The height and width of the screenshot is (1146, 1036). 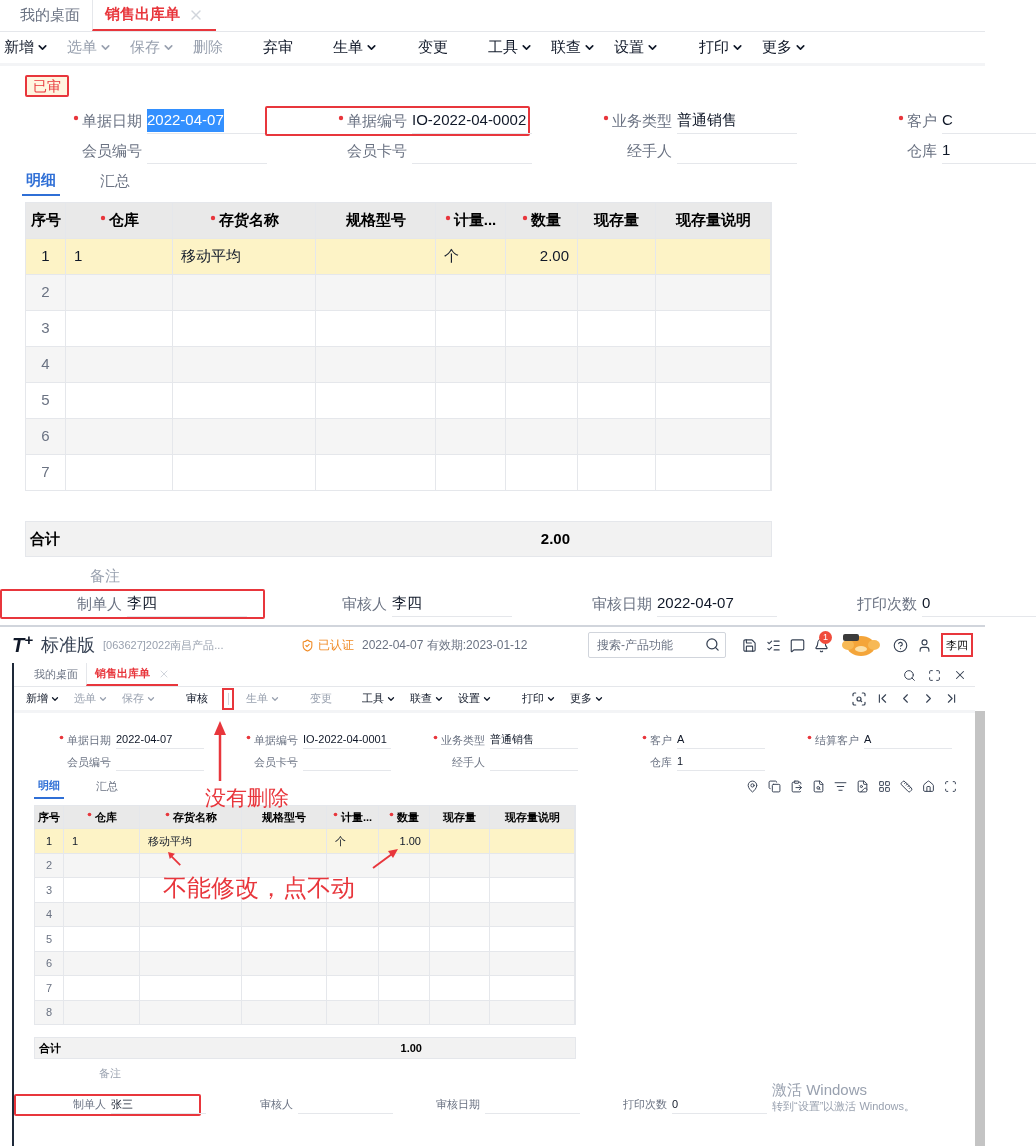 I want to click on field-label: 结算客户, so click(x=837, y=740).